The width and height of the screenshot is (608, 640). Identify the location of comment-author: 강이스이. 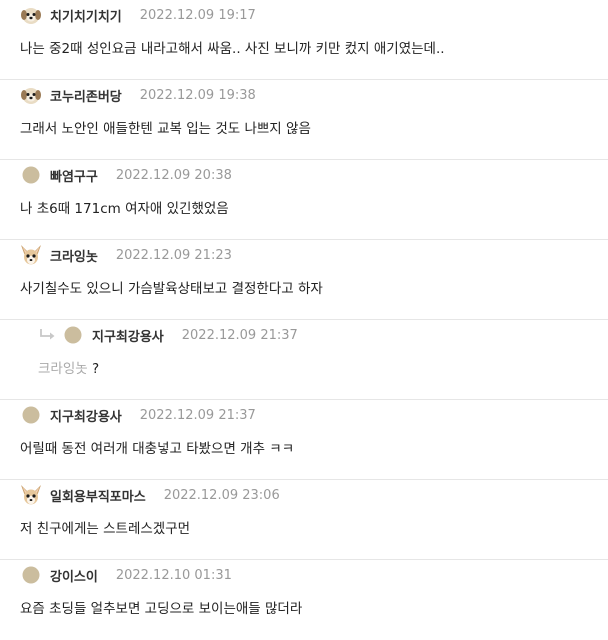
(74, 575).